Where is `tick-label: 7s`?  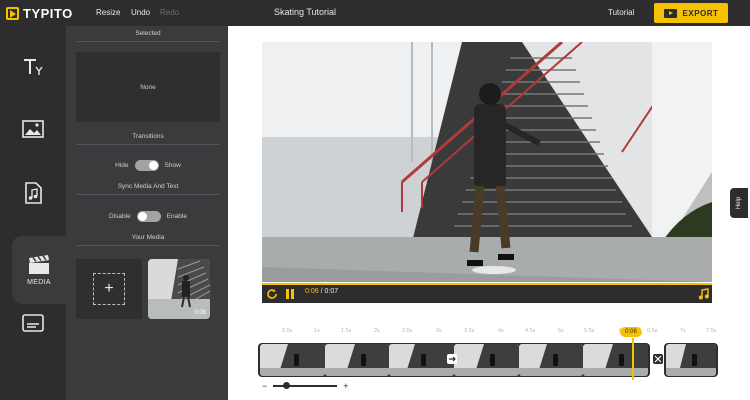
tick-label: 7s is located at coordinates (683, 331).